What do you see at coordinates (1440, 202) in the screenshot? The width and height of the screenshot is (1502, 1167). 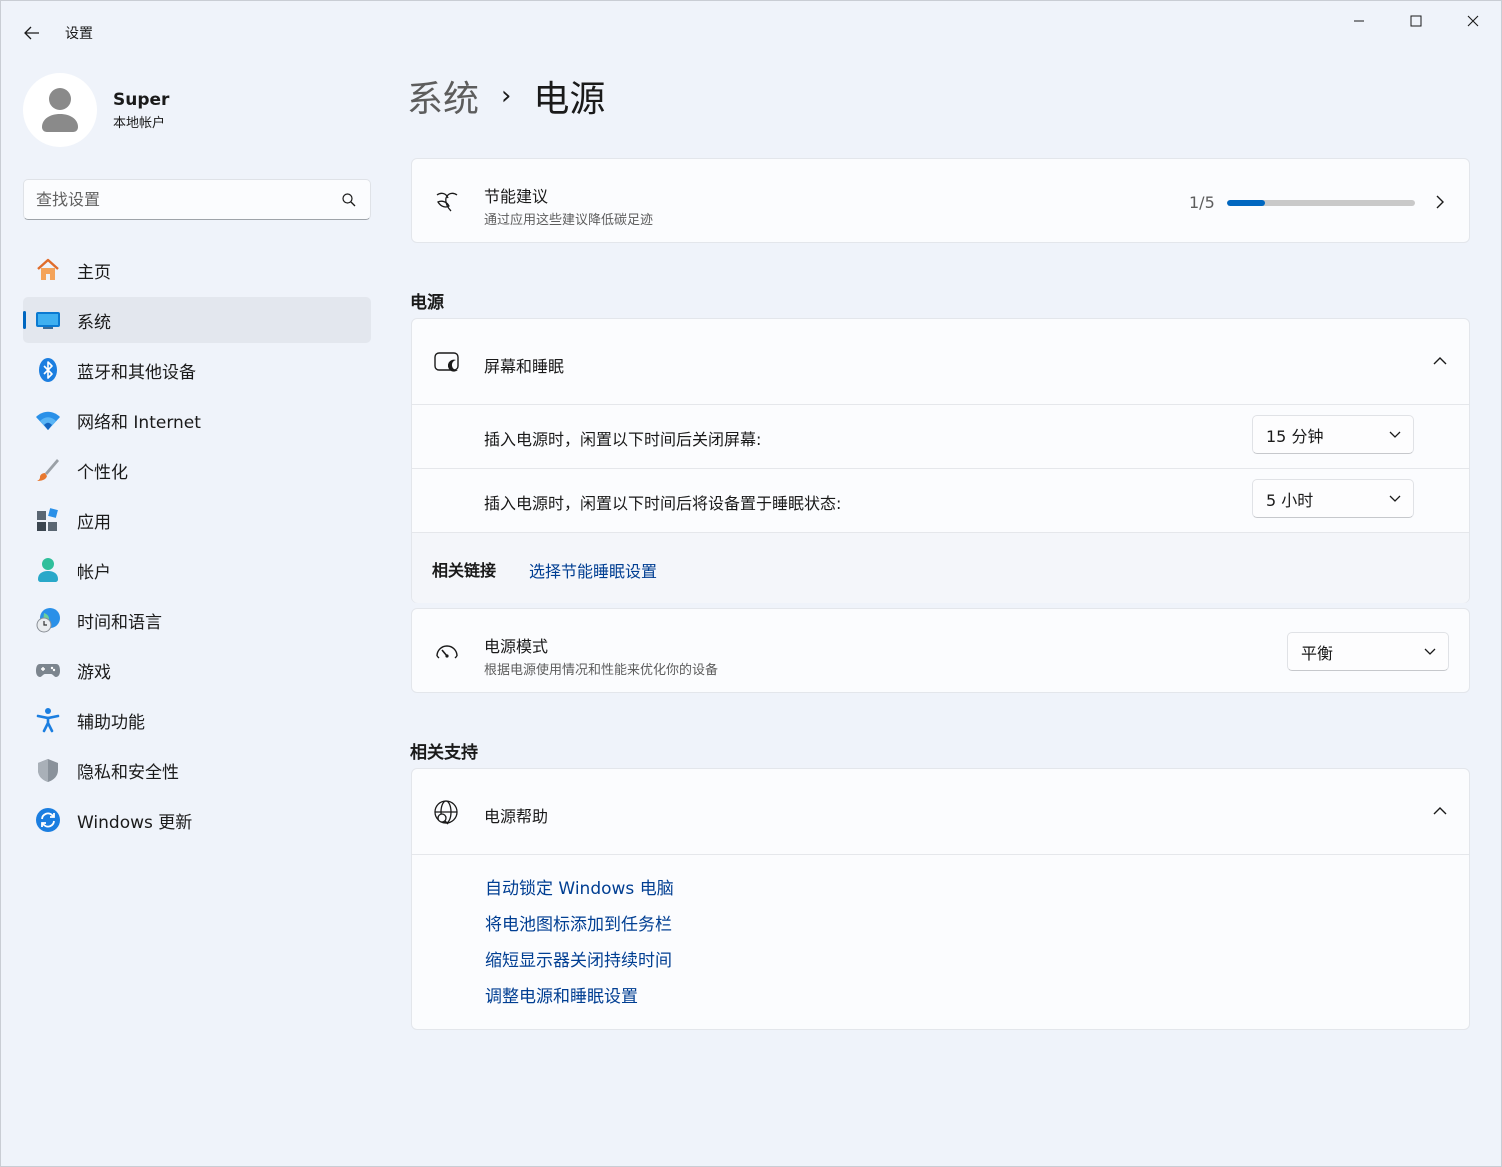 I see `chevron-right-icon` at bounding box center [1440, 202].